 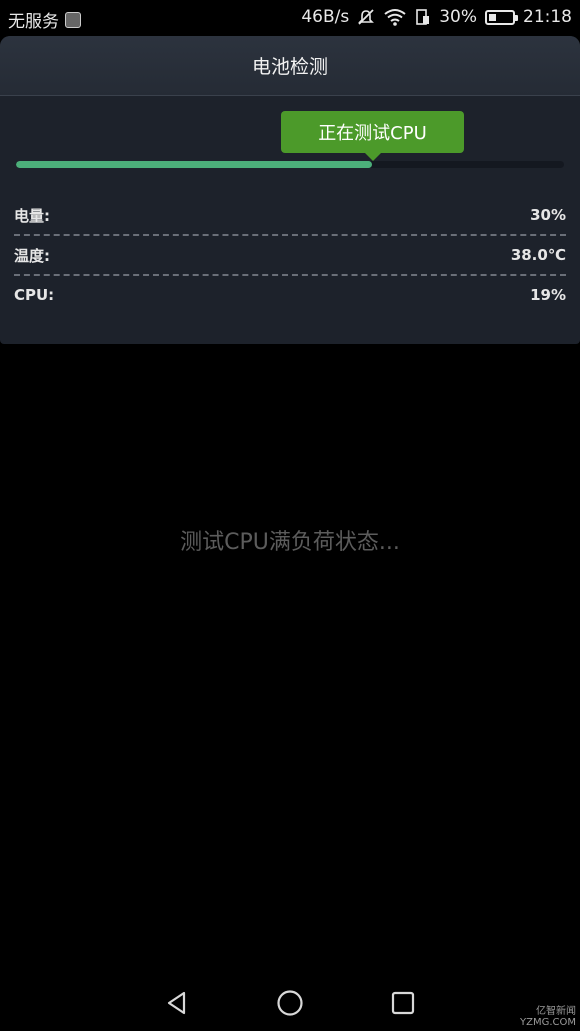 What do you see at coordinates (33, 22) in the screenshot?
I see `carrier-text: 无服务` at bounding box center [33, 22].